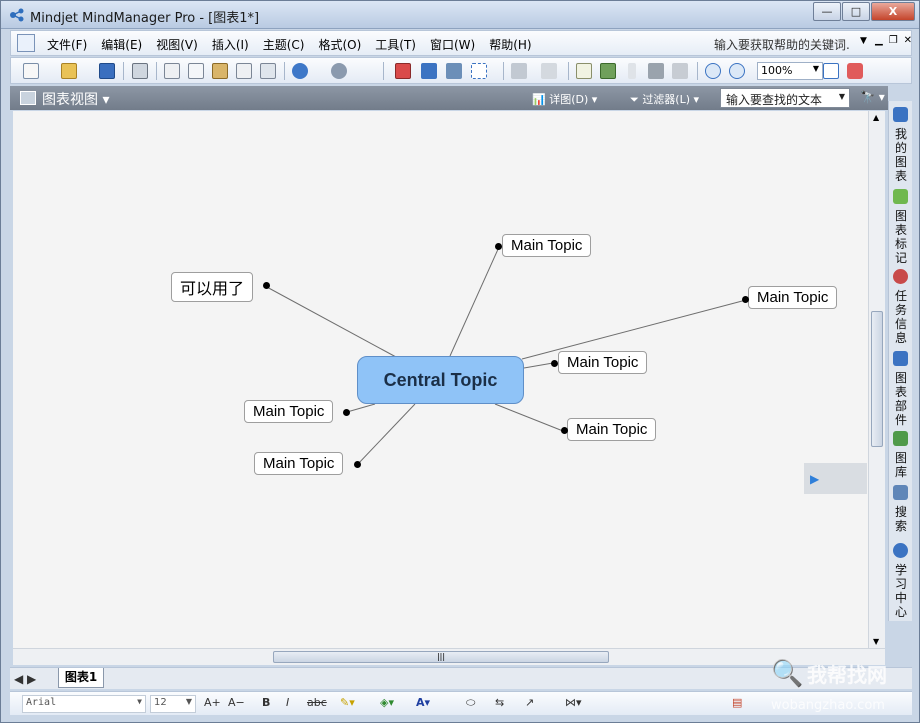 Image resolution: width=920 pixels, height=723 pixels. Describe the element at coordinates (549, 71) in the screenshot. I see `hyperlink-icon` at that location.